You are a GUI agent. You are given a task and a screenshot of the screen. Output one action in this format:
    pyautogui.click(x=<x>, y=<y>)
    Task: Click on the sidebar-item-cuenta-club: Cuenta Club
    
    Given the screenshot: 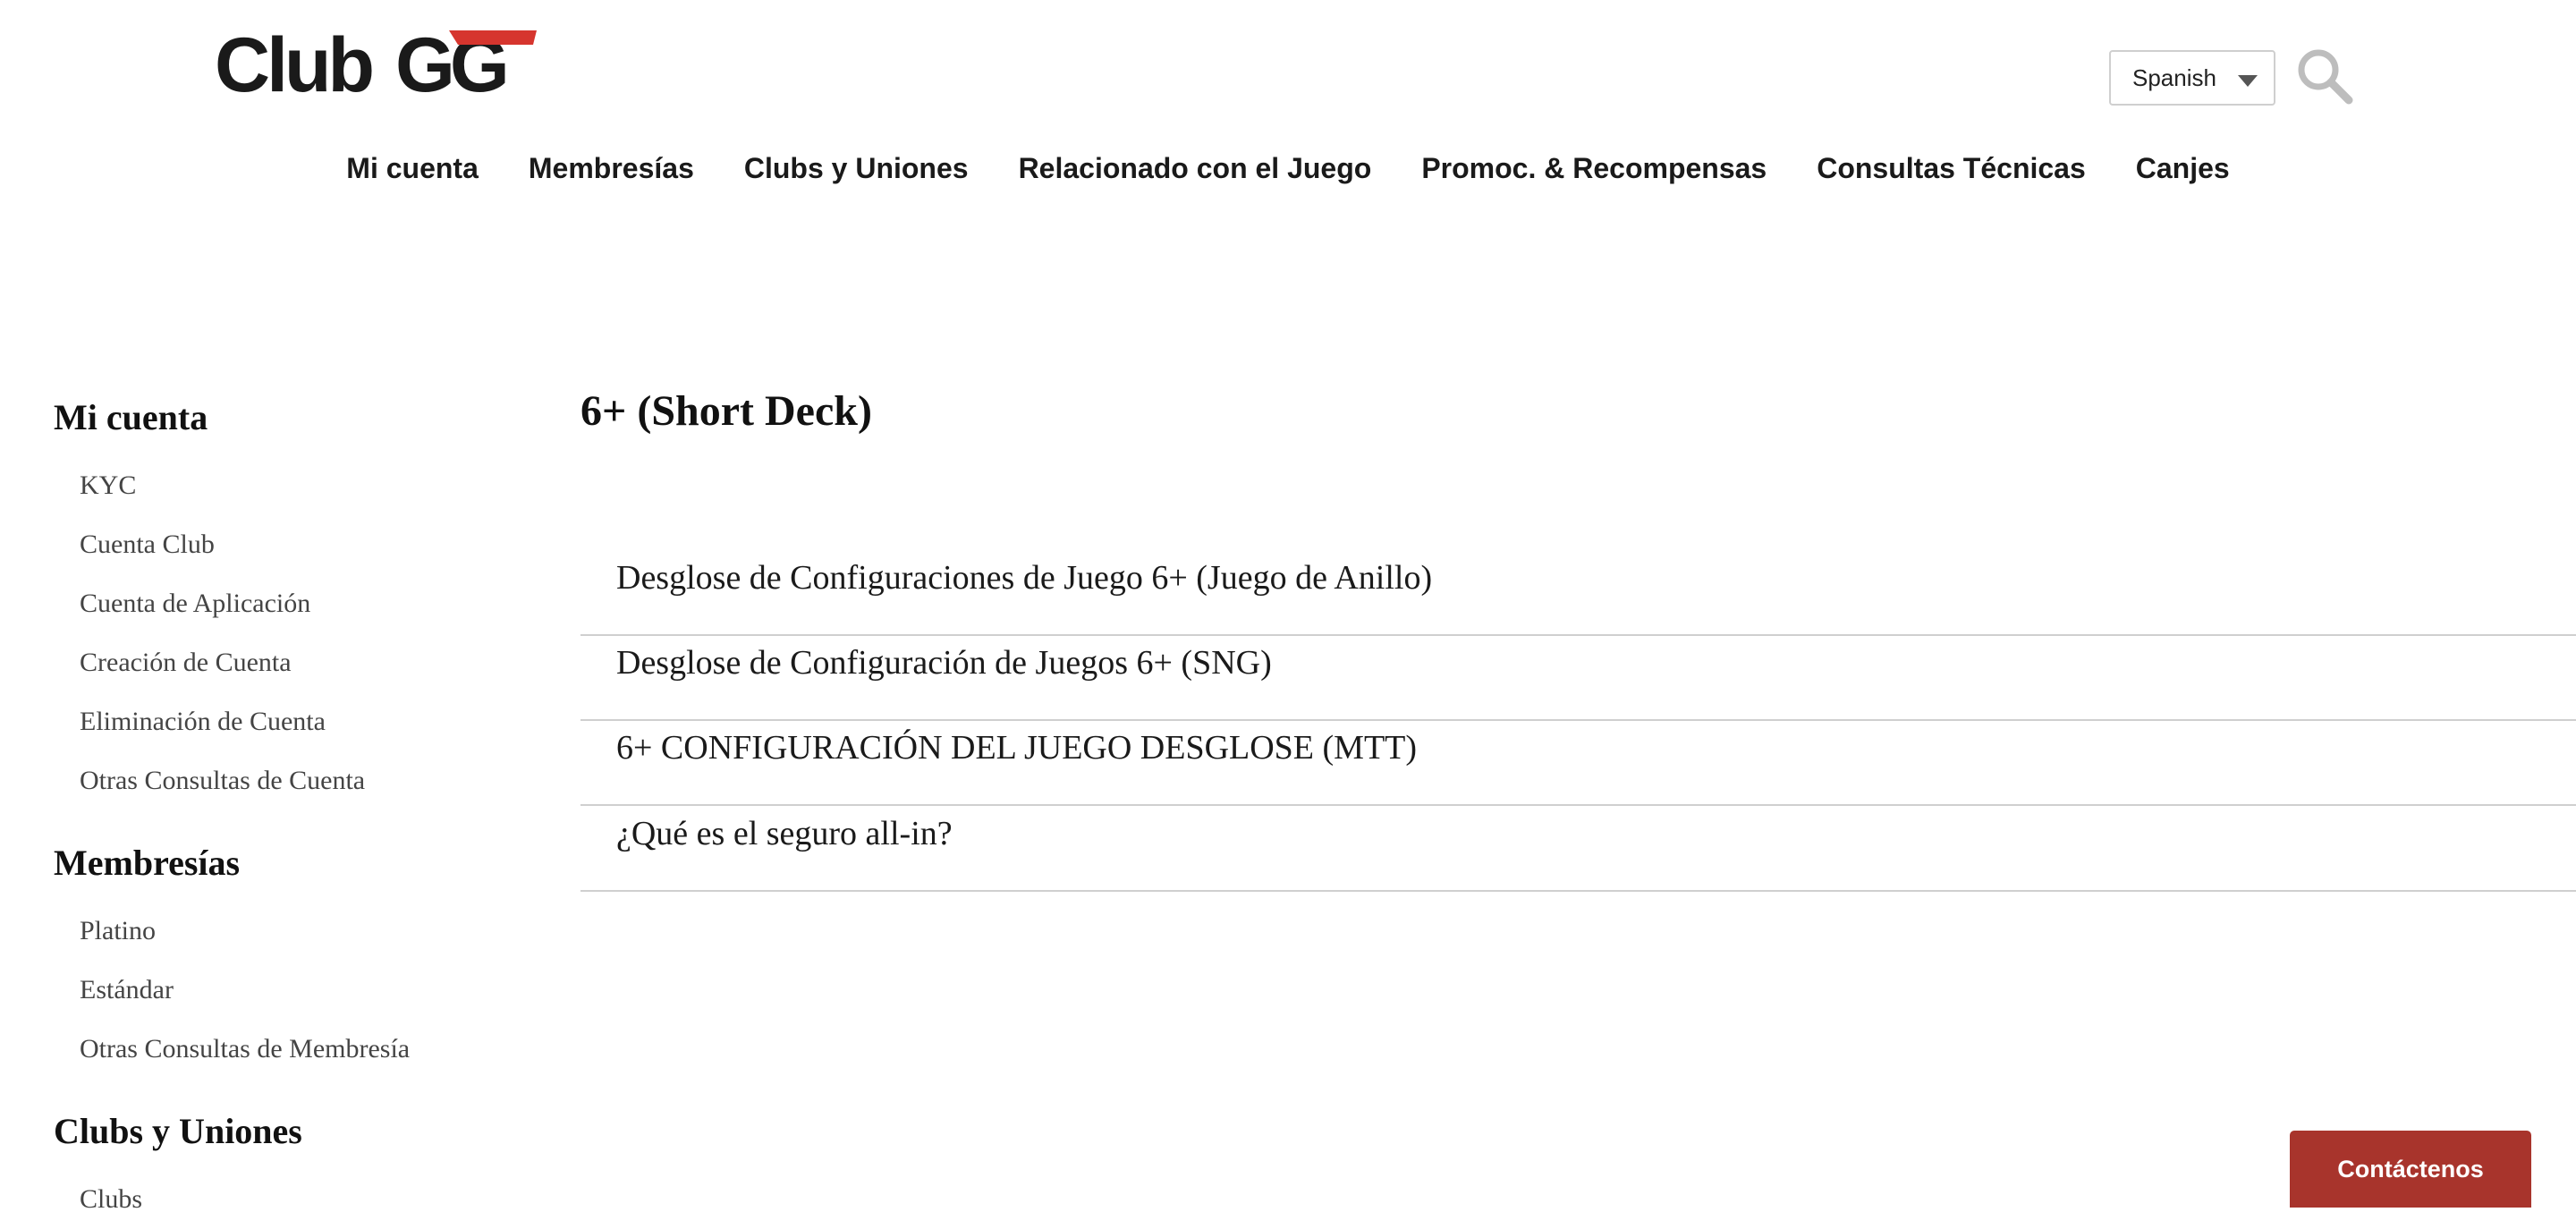 What is the action you would take?
    pyautogui.click(x=286, y=544)
    